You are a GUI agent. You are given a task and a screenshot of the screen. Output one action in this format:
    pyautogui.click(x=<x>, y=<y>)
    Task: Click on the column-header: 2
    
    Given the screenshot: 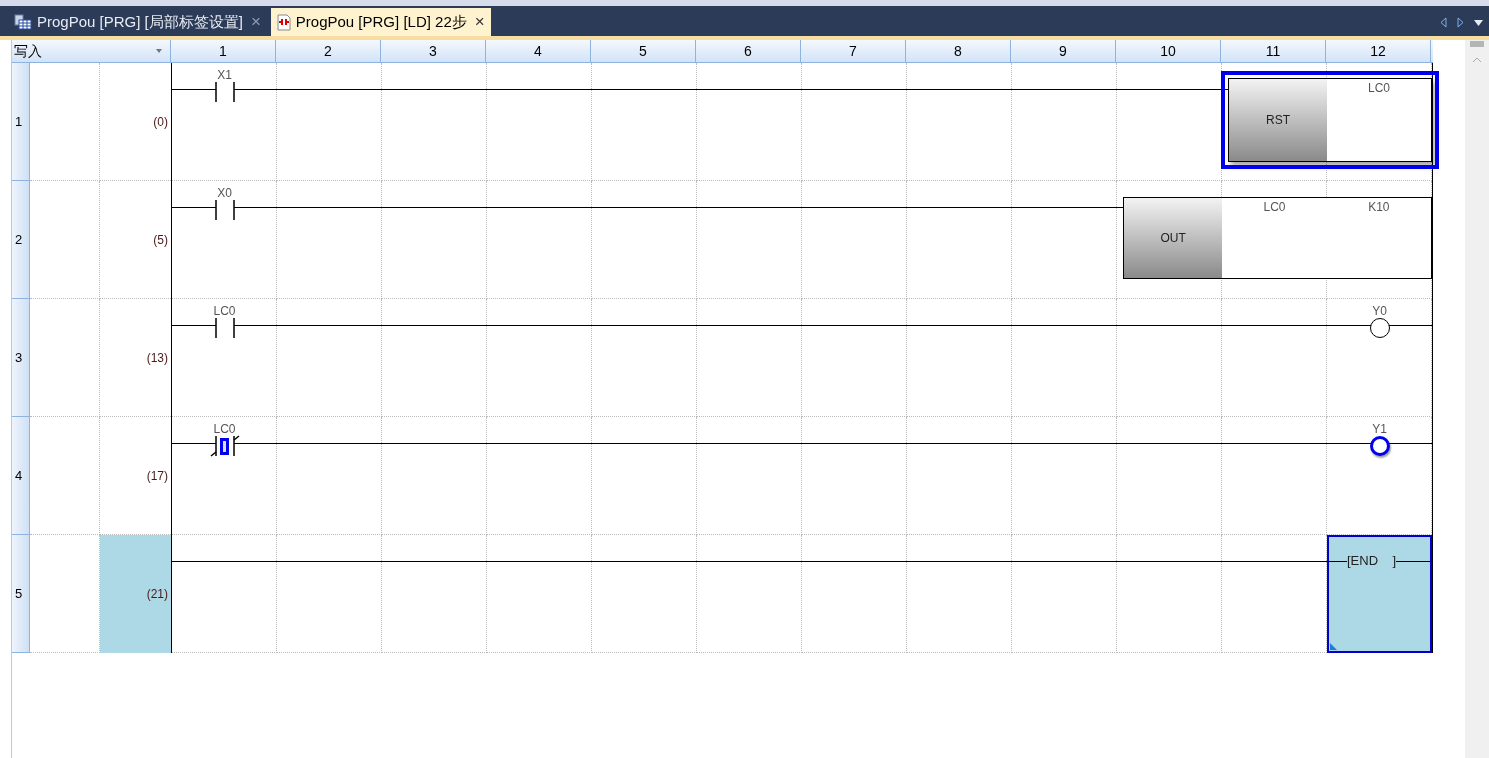 What is the action you would take?
    pyautogui.click(x=328, y=51)
    